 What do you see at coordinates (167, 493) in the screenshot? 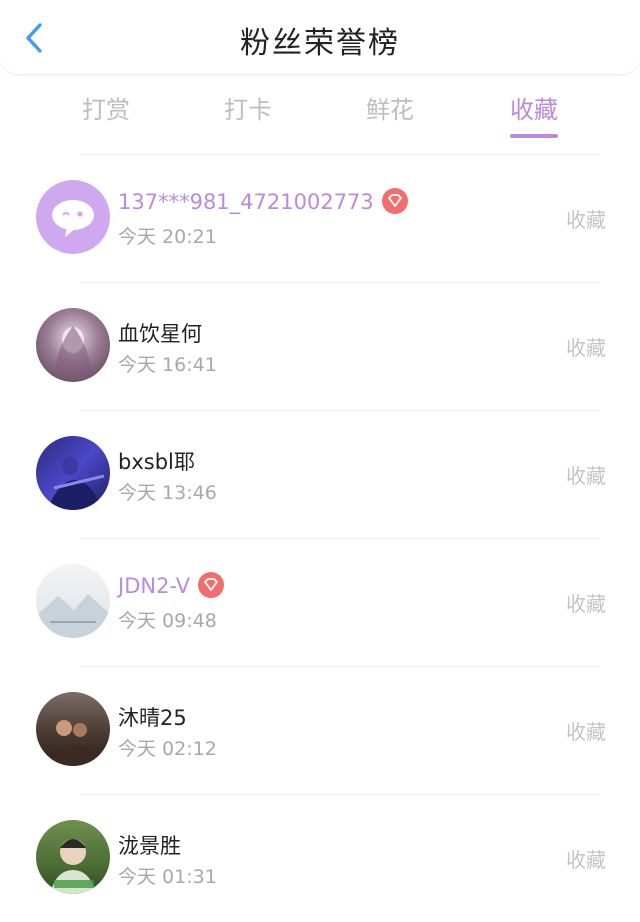
I see `timestamp: 今天 13:46` at bounding box center [167, 493].